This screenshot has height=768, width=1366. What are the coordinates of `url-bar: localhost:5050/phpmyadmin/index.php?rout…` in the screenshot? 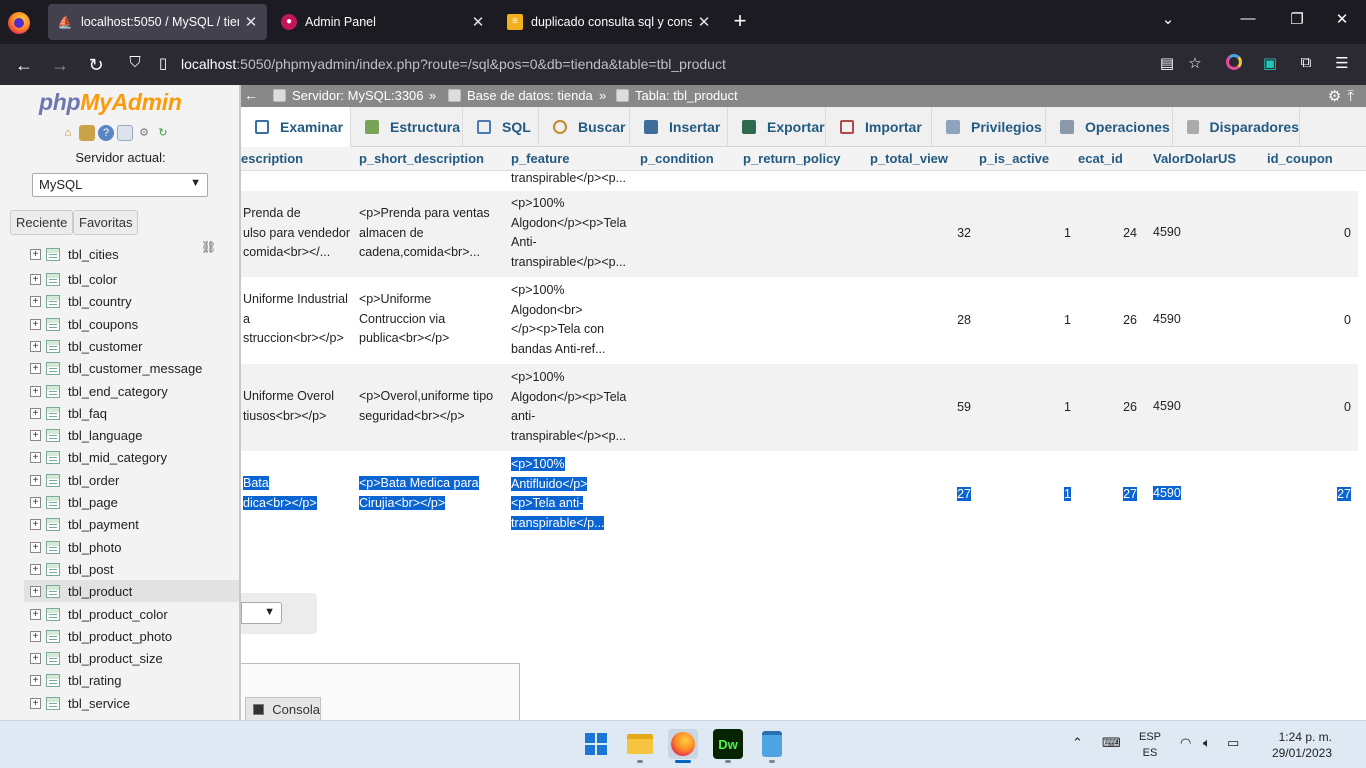 It's located at (453, 64).